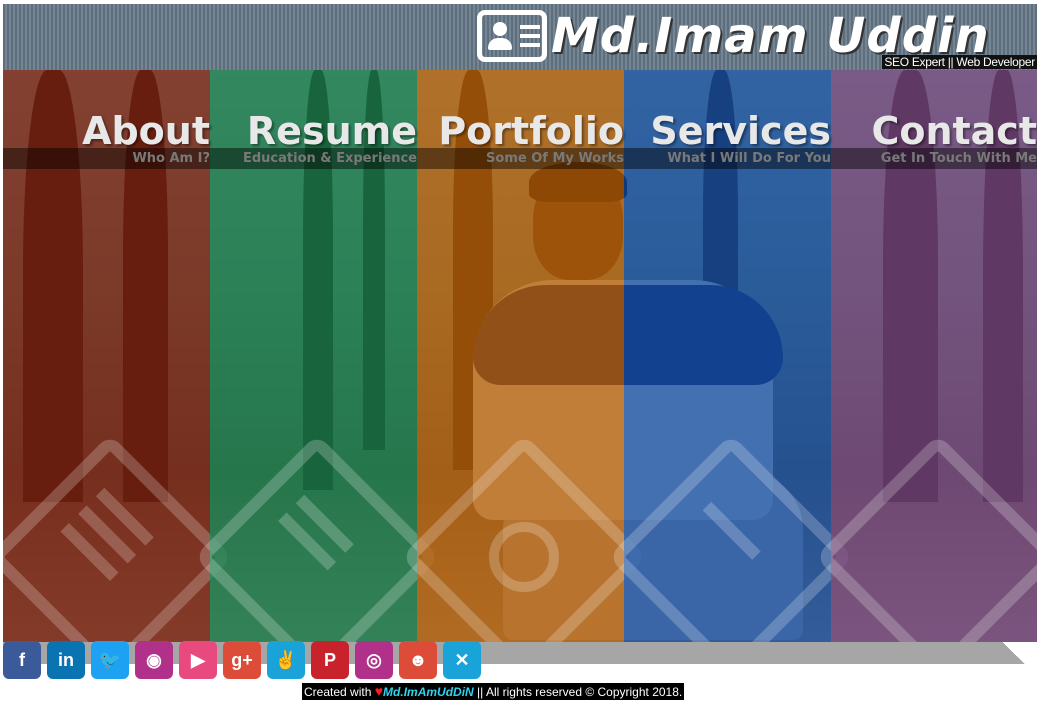 This screenshot has width=1041, height=705. I want to click on reddit-icon: ☻, so click(418, 660).